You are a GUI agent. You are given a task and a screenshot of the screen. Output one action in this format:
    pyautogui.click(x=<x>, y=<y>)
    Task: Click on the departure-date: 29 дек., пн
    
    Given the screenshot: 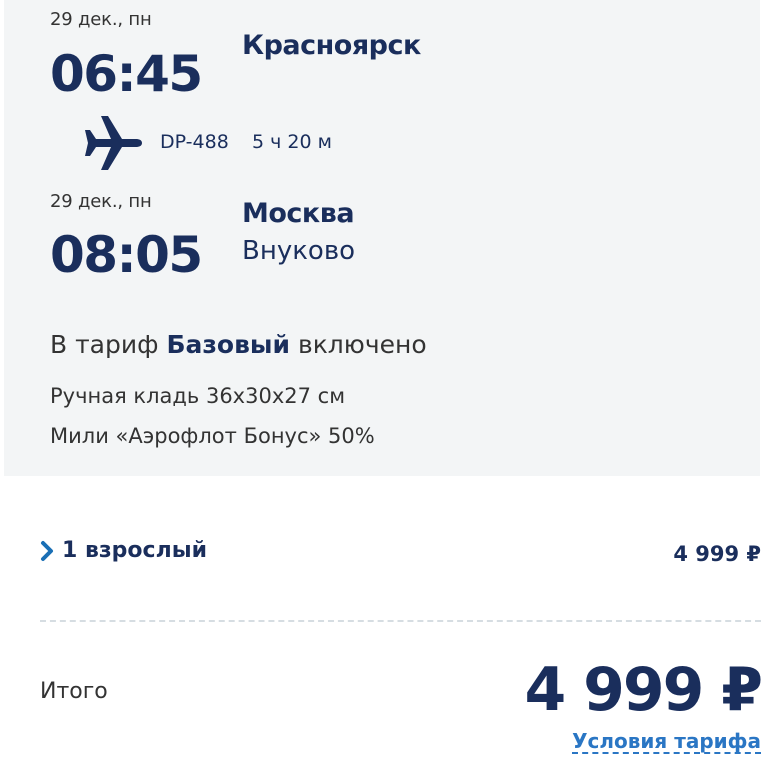 What is the action you would take?
    pyautogui.click(x=101, y=19)
    